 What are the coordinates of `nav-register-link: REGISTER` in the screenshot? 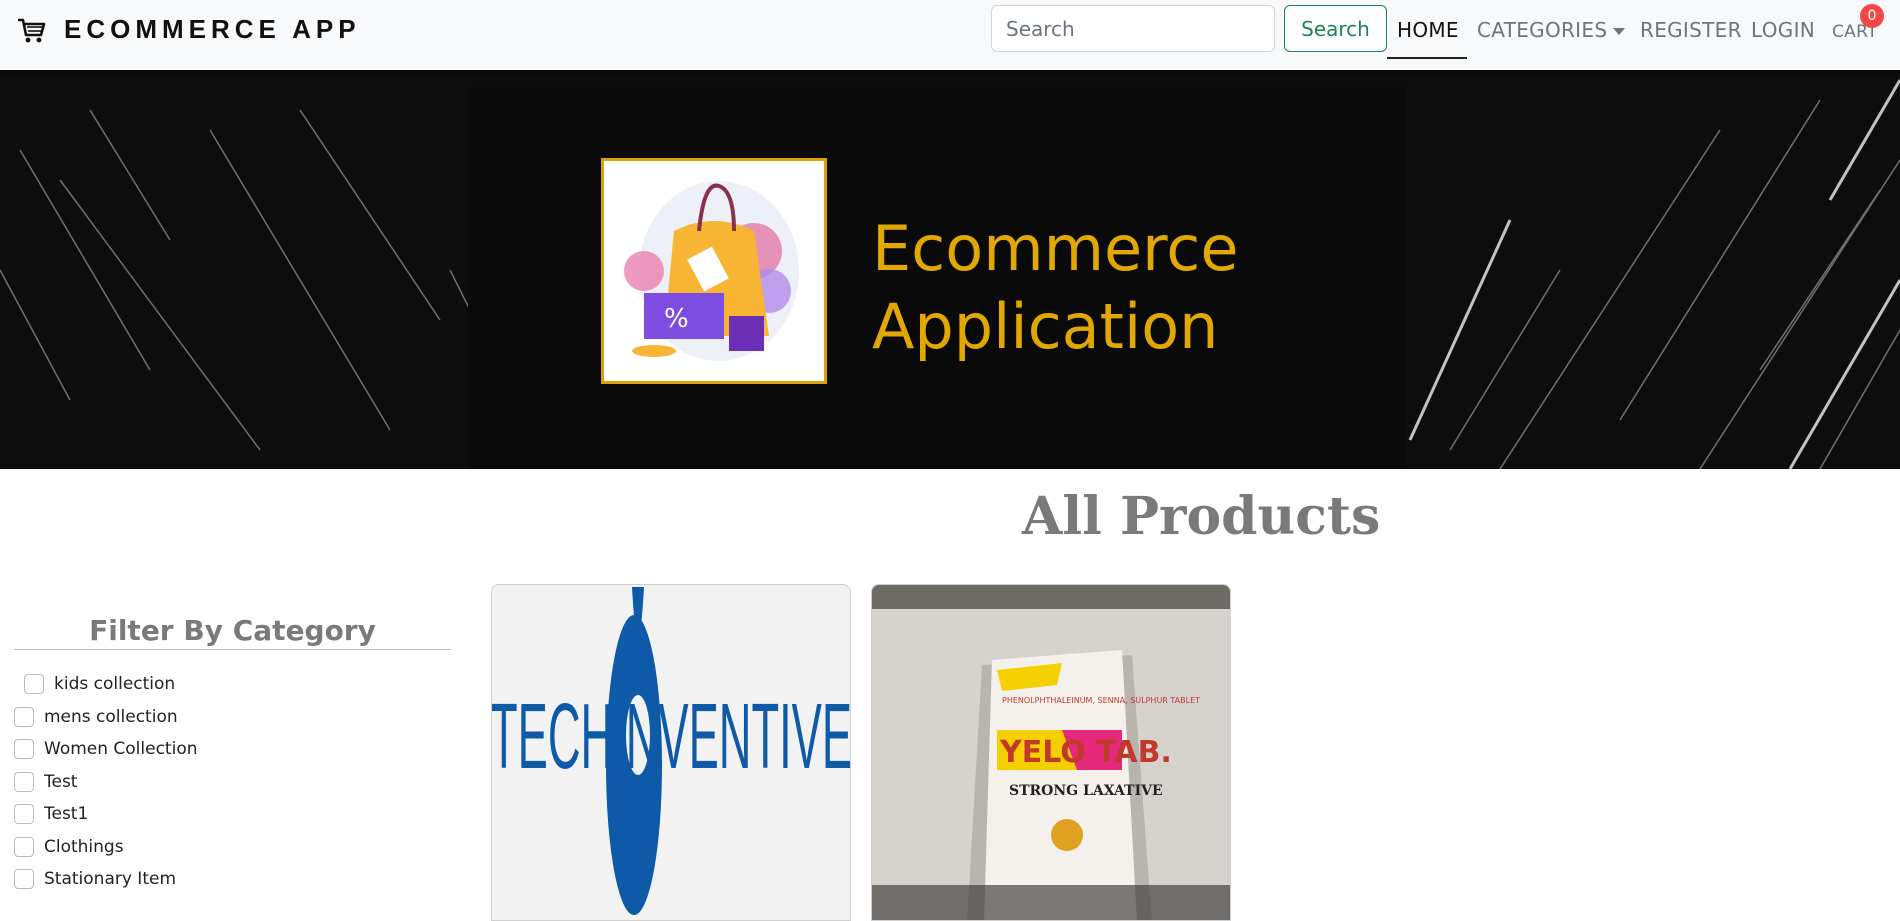 It's located at (1691, 30).